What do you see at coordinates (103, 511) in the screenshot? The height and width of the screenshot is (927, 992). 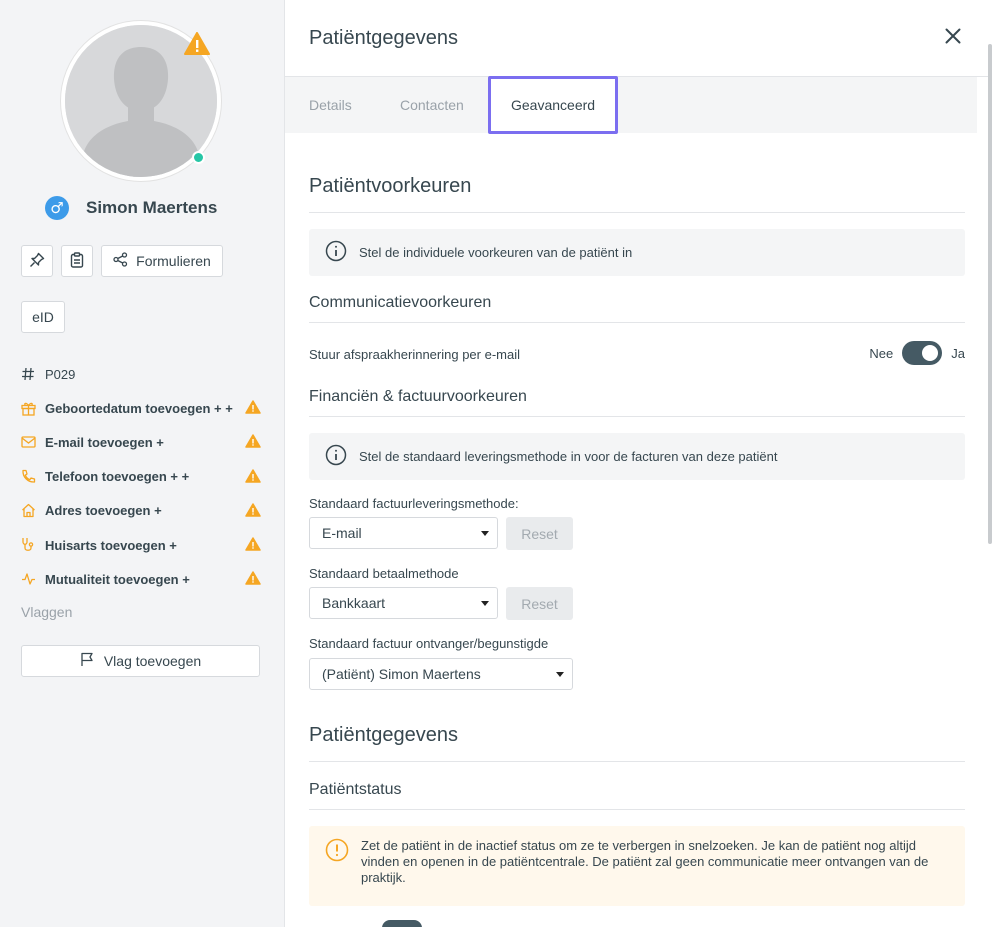 I see `add-address-link: Adres toevoegen +` at bounding box center [103, 511].